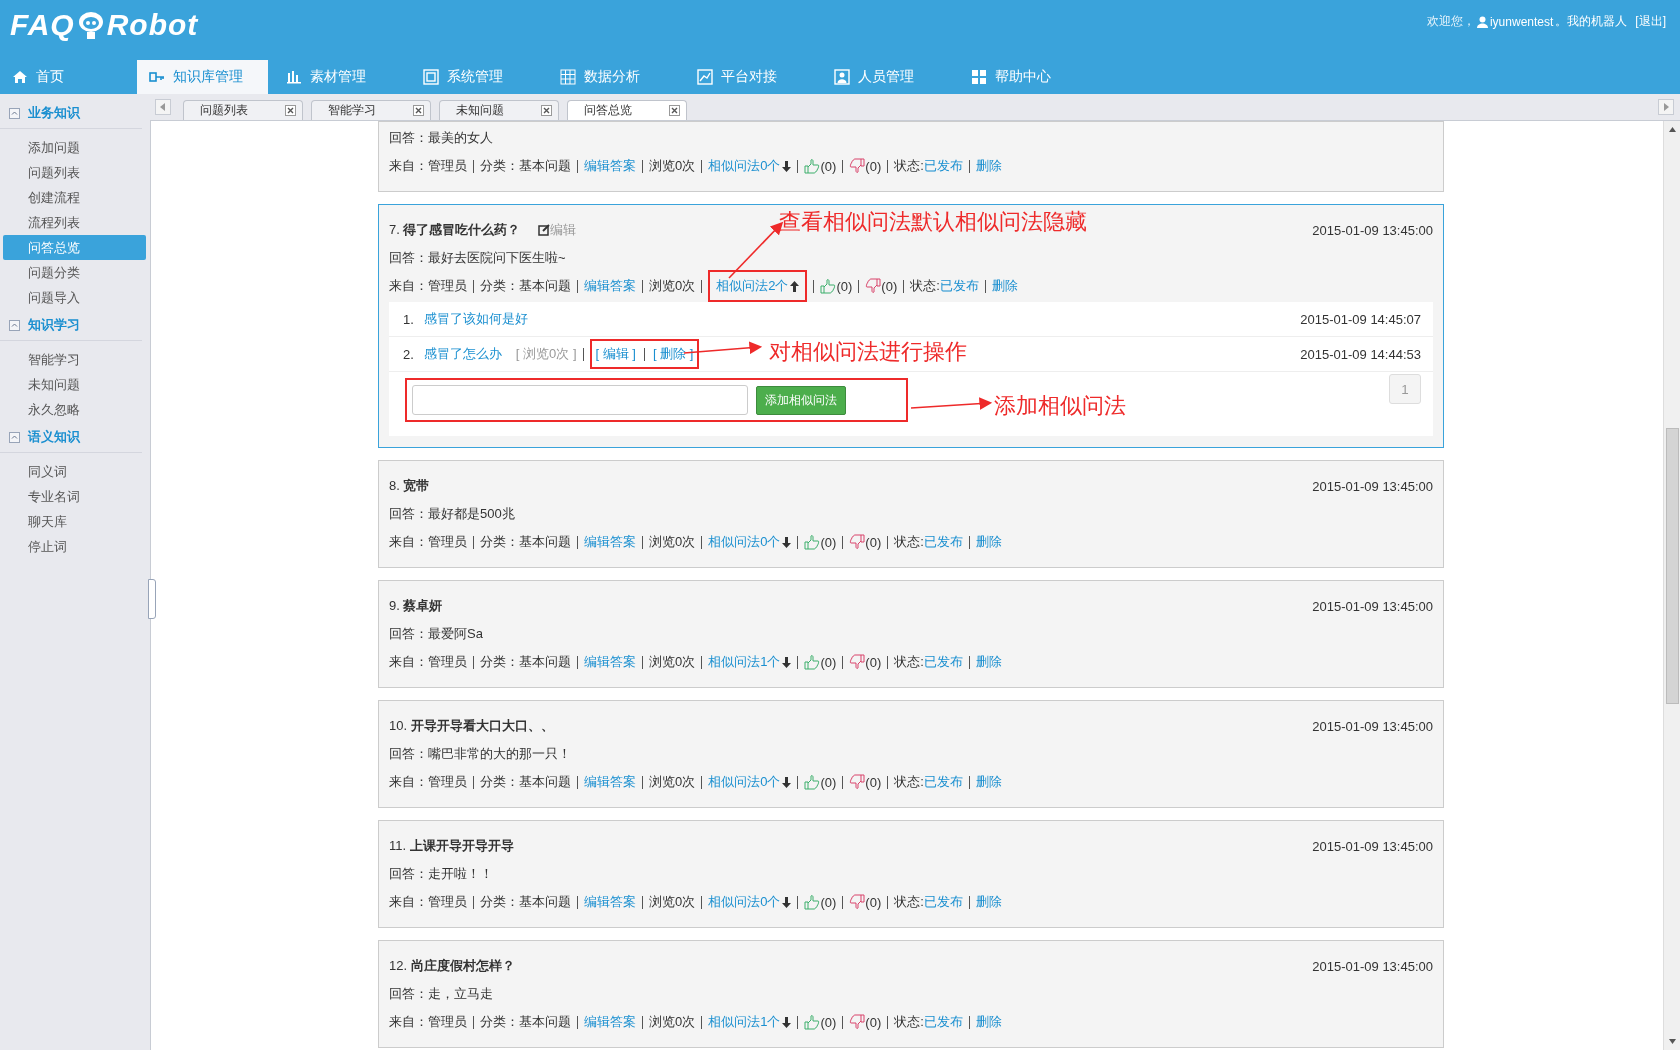 This screenshot has height=1050, width=1680. What do you see at coordinates (74, 272) in the screenshot?
I see `sidebar-item: 问题分类` at bounding box center [74, 272].